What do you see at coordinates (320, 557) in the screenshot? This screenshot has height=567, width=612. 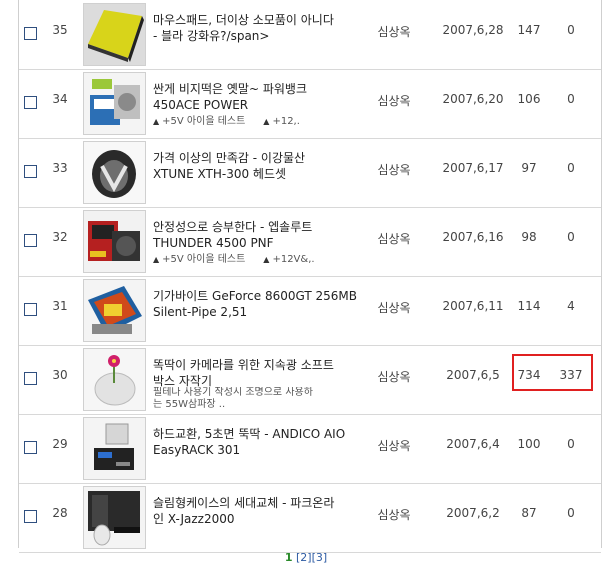 I see `page-link-3: [3]` at bounding box center [320, 557].